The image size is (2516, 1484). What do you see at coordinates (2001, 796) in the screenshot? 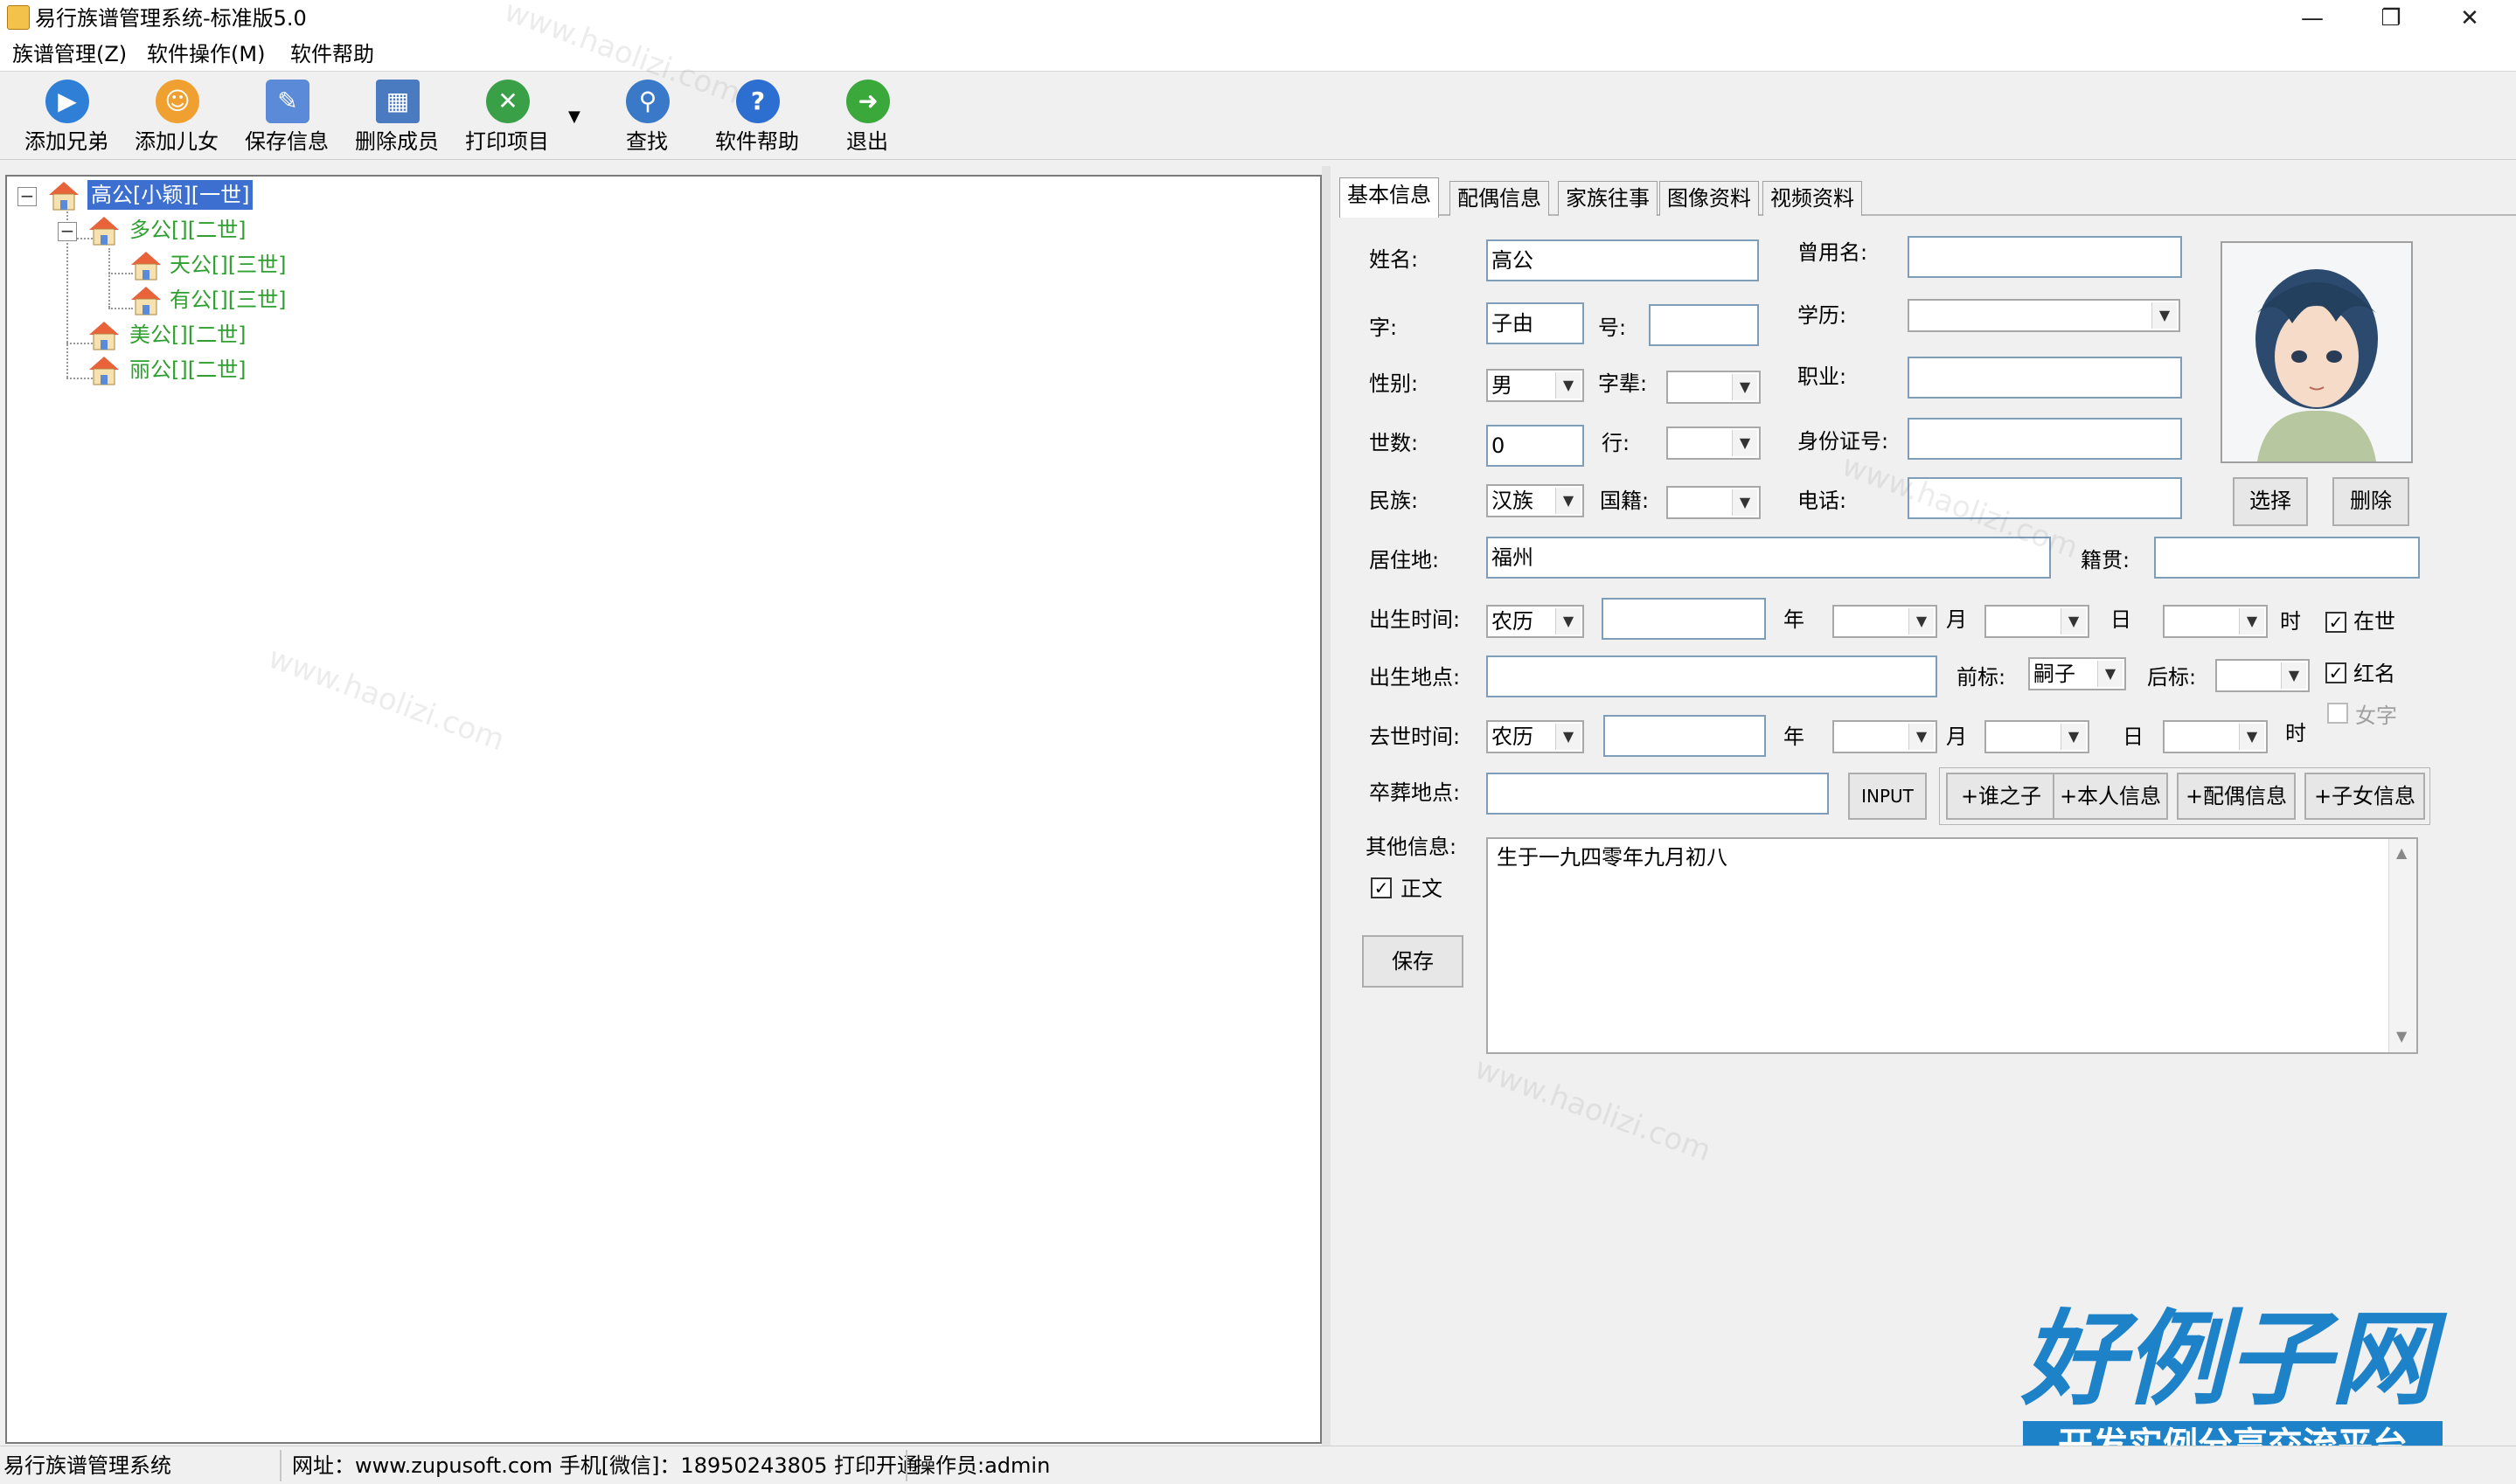
I see `add-whose-son-button: +谁之子` at bounding box center [2001, 796].